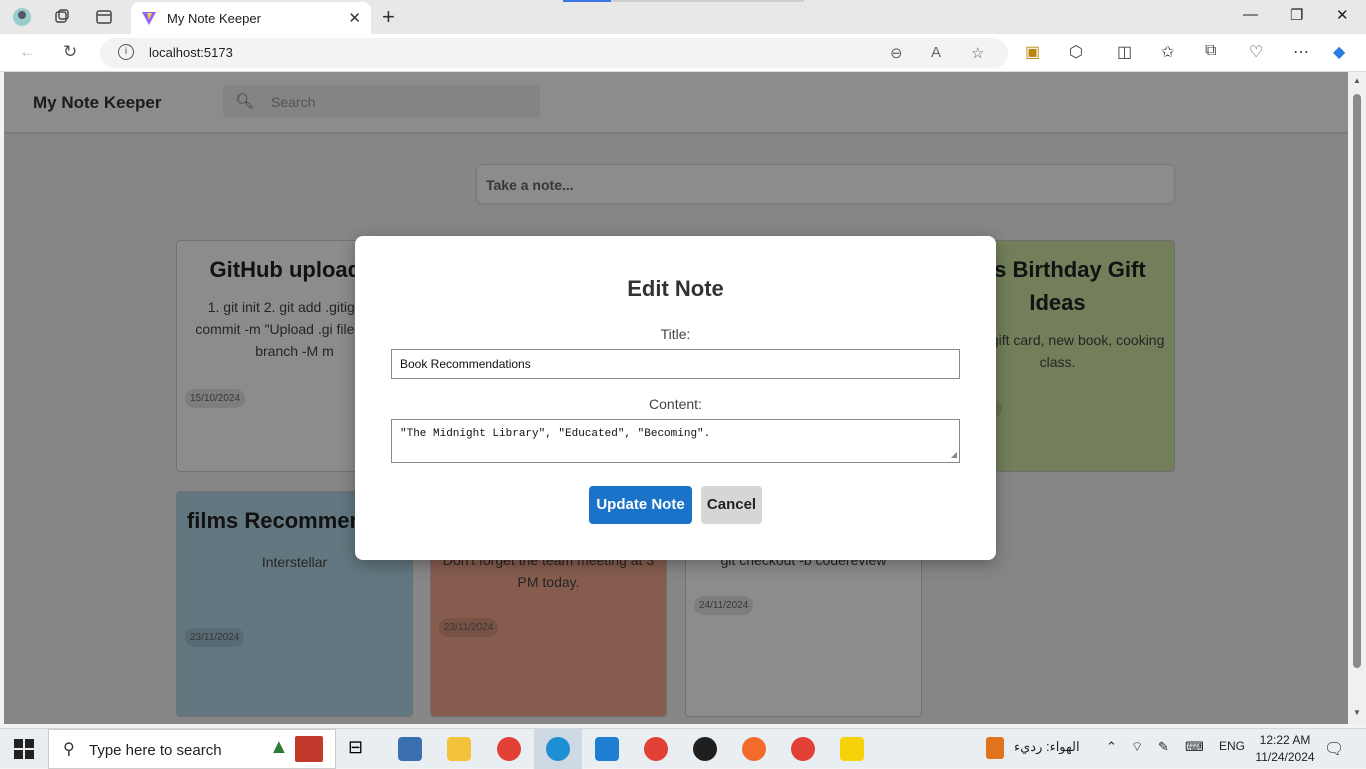 The height and width of the screenshot is (769, 1366). I want to click on zoom-out-icon: ⊖, so click(896, 53).